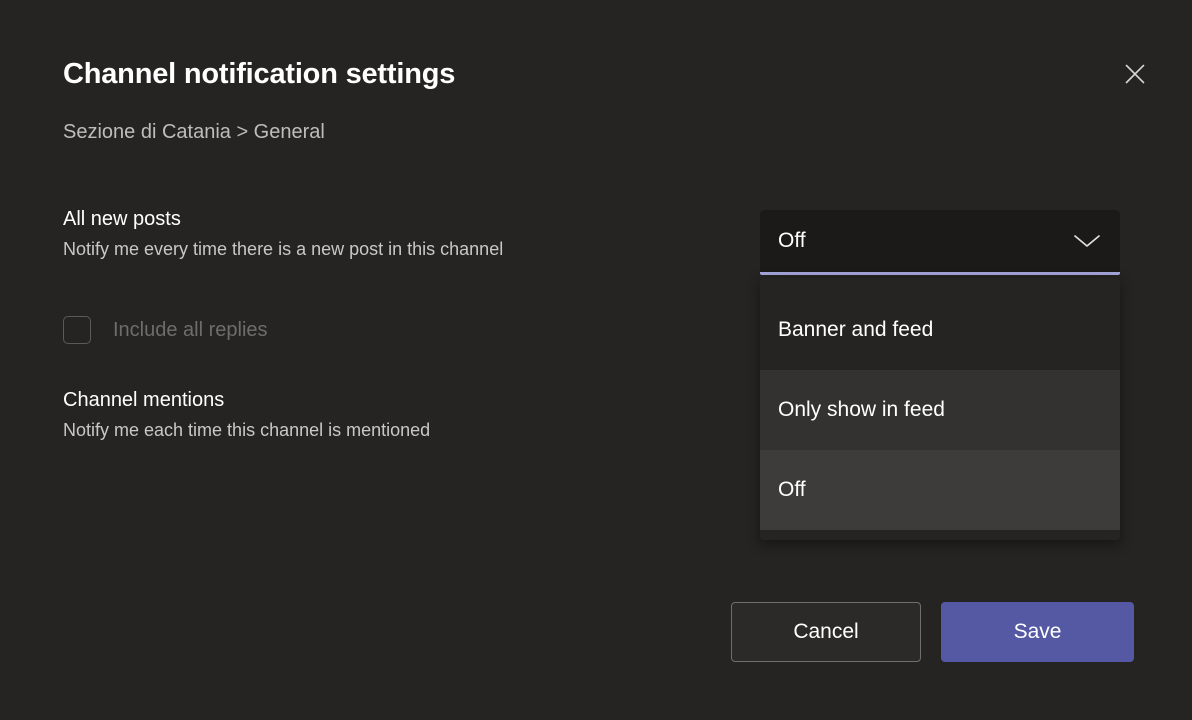 This screenshot has height=720, width=1192. Describe the element at coordinates (856, 329) in the screenshot. I see `dropdown-option-label: Banner and feed` at that location.